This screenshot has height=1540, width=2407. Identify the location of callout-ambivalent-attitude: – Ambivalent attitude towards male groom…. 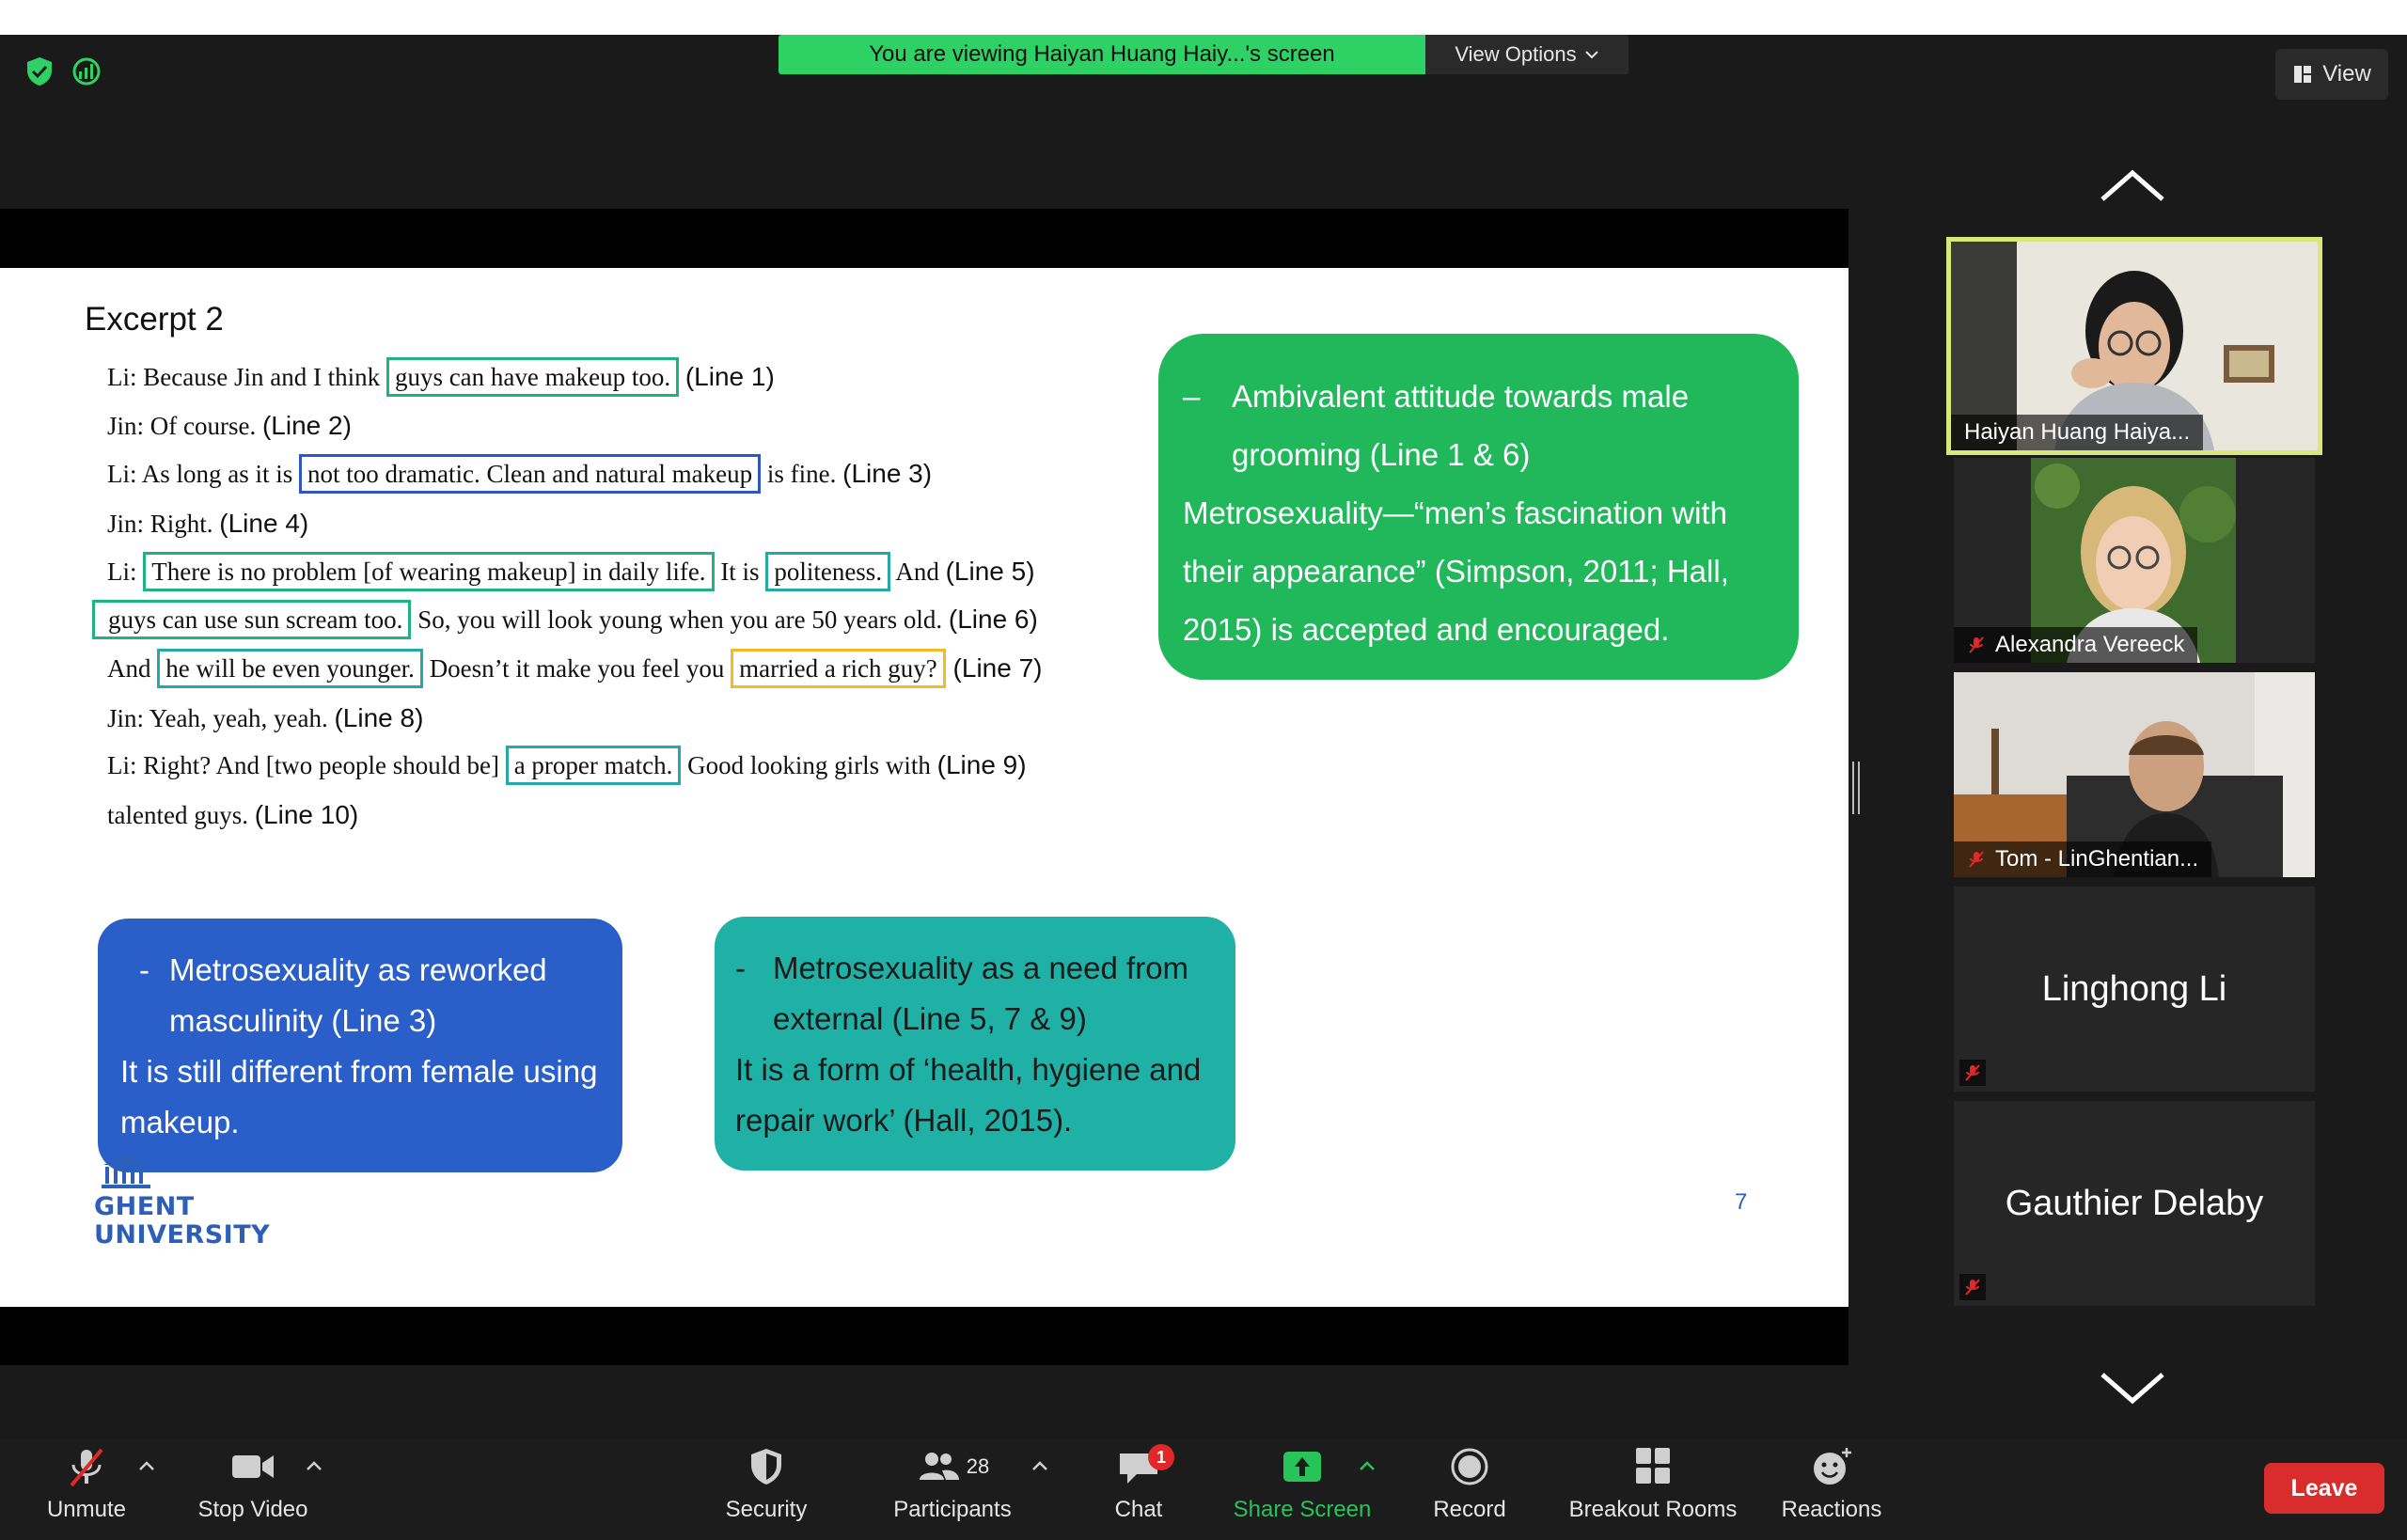
(1478, 507).